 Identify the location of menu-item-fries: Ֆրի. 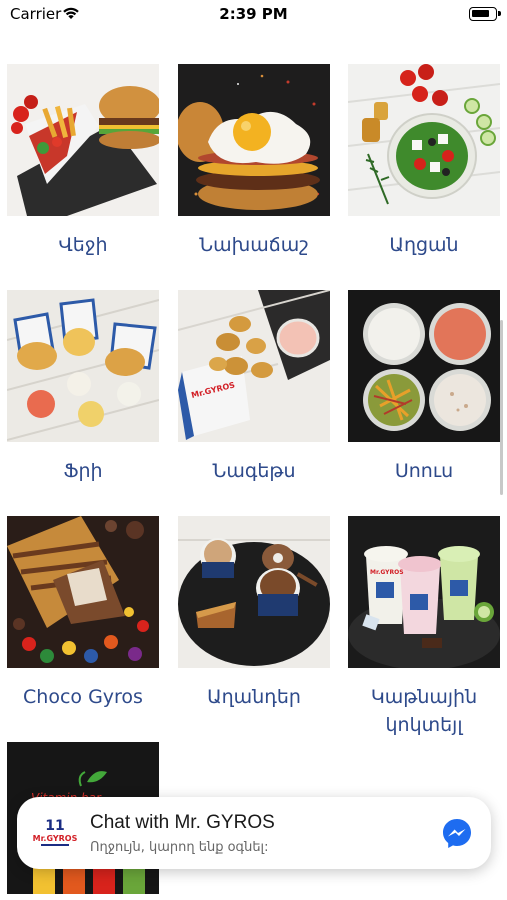
(83, 387).